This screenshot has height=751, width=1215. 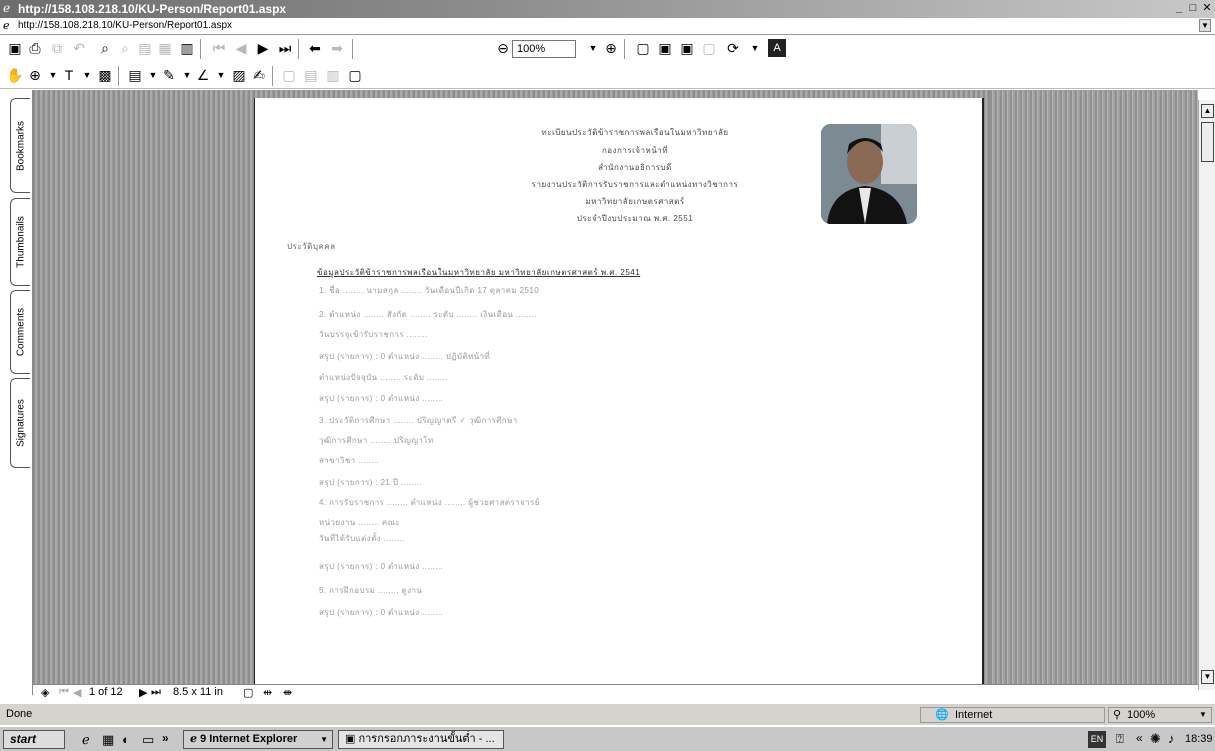 What do you see at coordinates (1207, 142) in the screenshot?
I see `scroll-thumb` at bounding box center [1207, 142].